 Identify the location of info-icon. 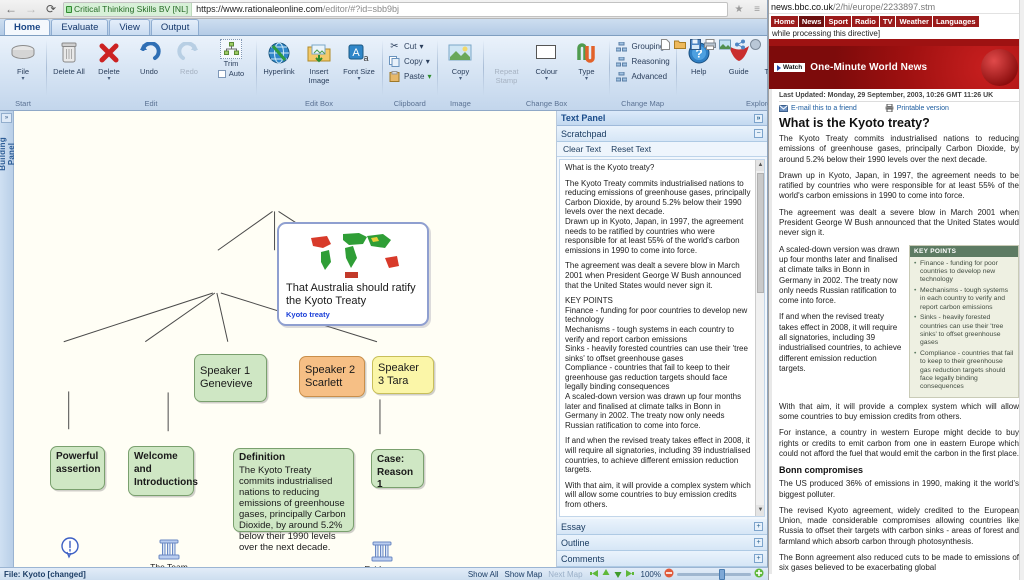
(755, 44).